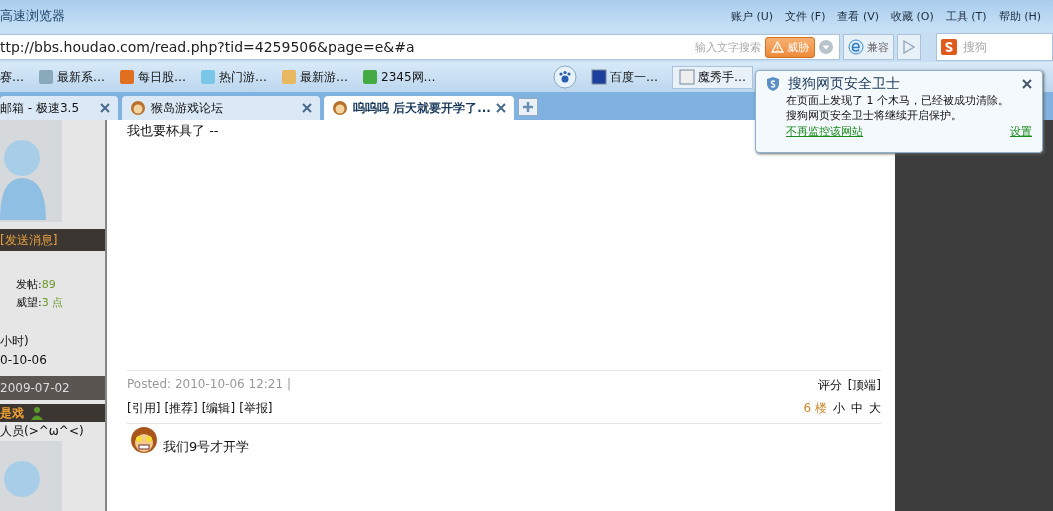 This screenshot has width=1053, height=511. I want to click on sogou-logo-icon, so click(950, 47).